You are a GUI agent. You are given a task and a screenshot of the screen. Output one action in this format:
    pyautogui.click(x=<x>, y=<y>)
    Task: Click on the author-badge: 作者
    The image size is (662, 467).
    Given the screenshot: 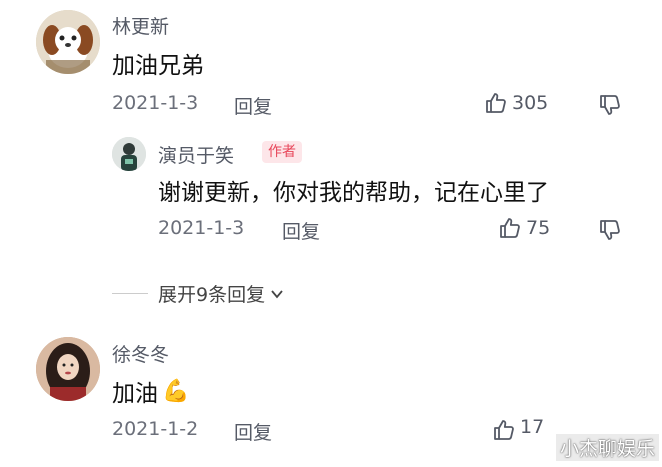 What is the action you would take?
    pyautogui.click(x=282, y=152)
    